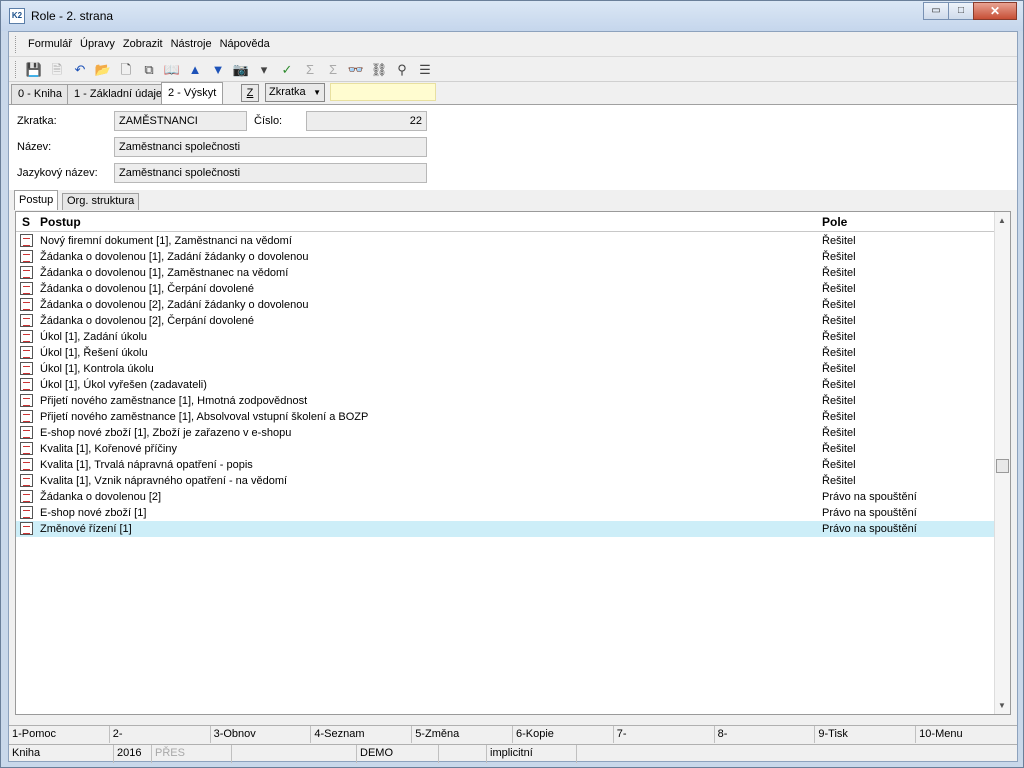 This screenshot has width=1024, height=768. What do you see at coordinates (143, 44) in the screenshot?
I see `menu-zobrazit: Zobrazit` at bounding box center [143, 44].